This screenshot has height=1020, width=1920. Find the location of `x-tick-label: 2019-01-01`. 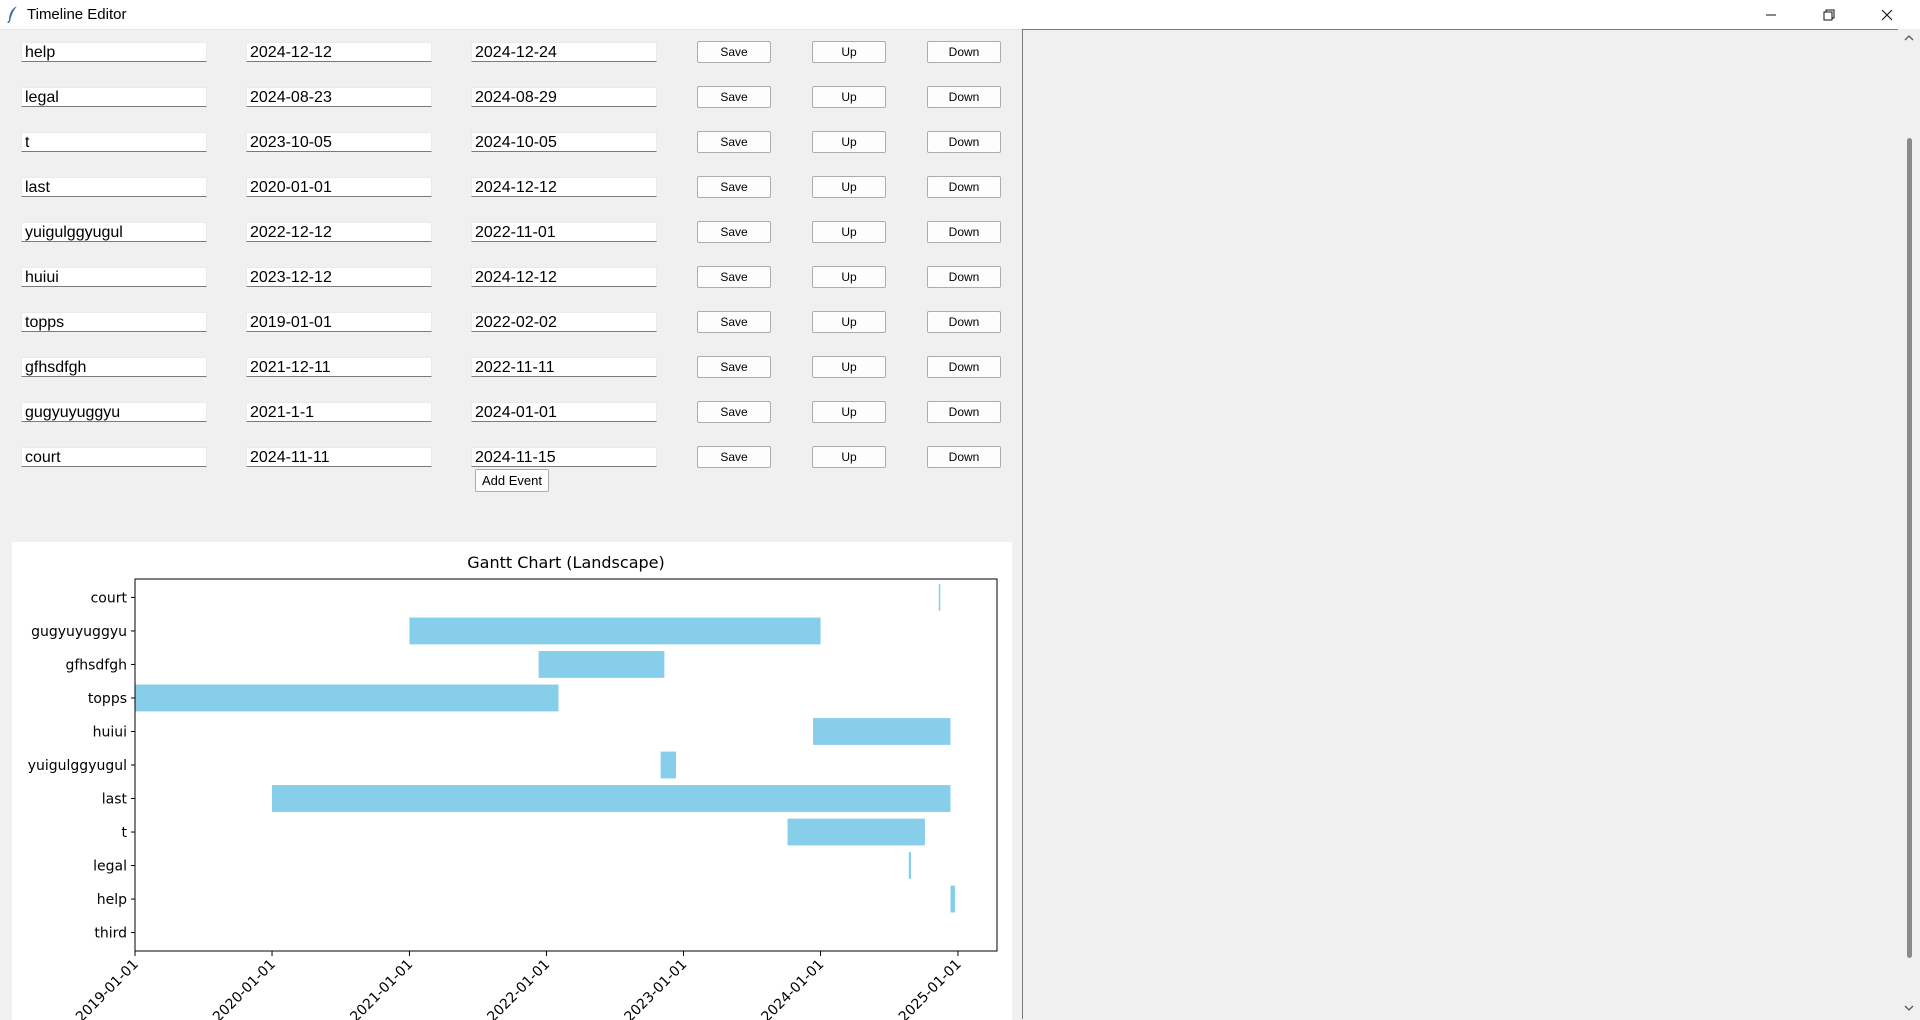

x-tick-label: 2019-01-01 is located at coordinates (107, 988).